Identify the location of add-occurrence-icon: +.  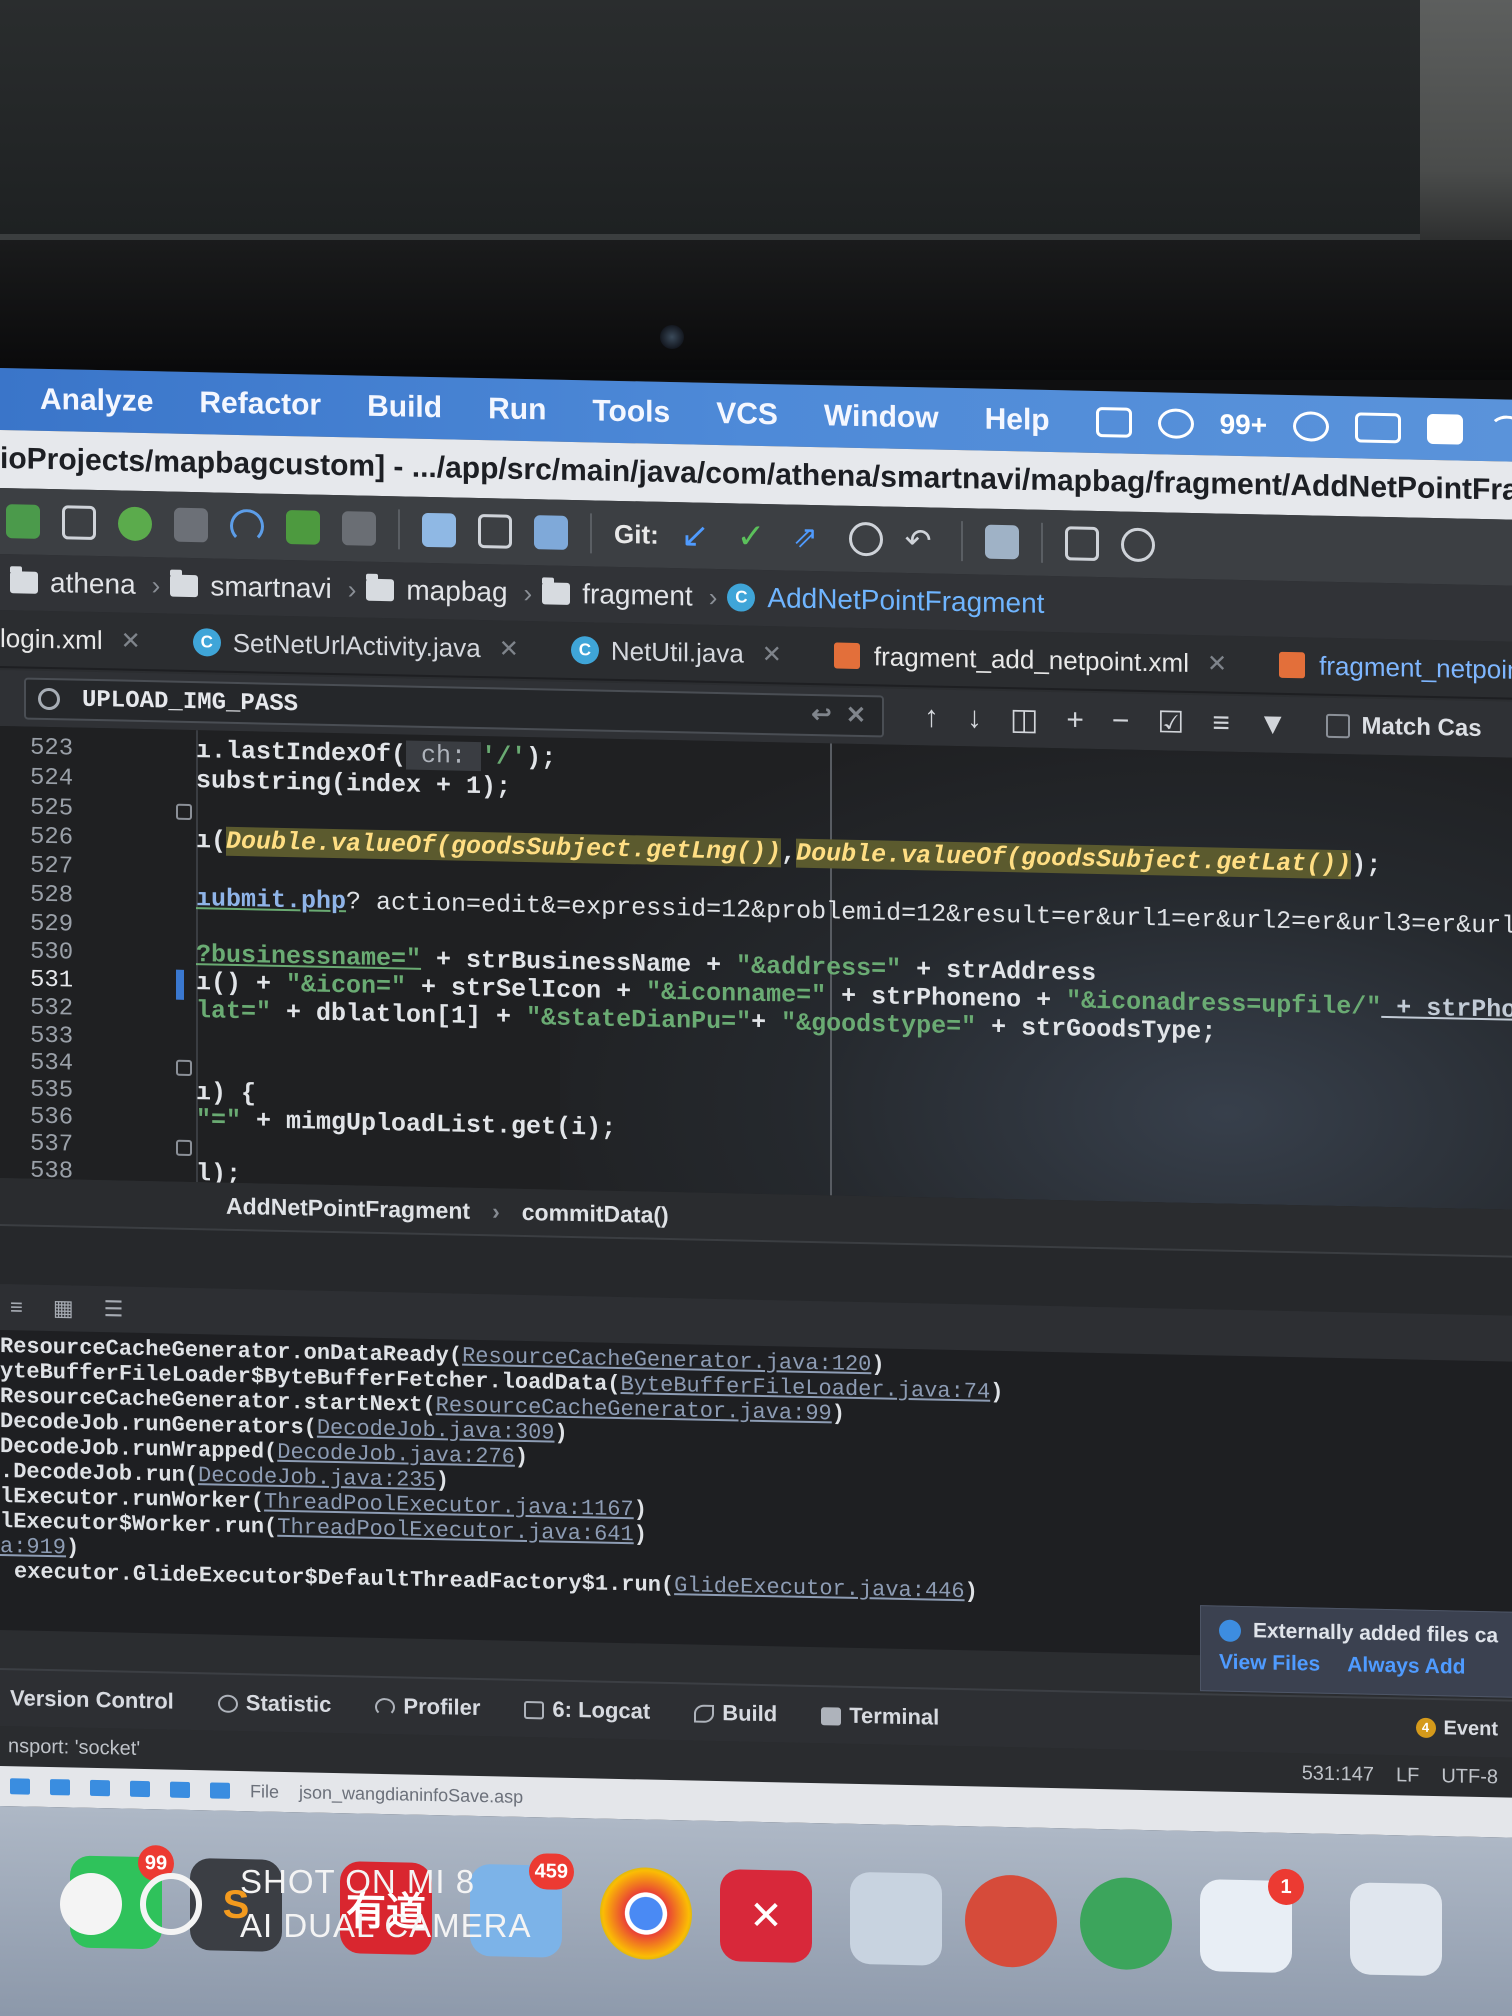
(1075, 720).